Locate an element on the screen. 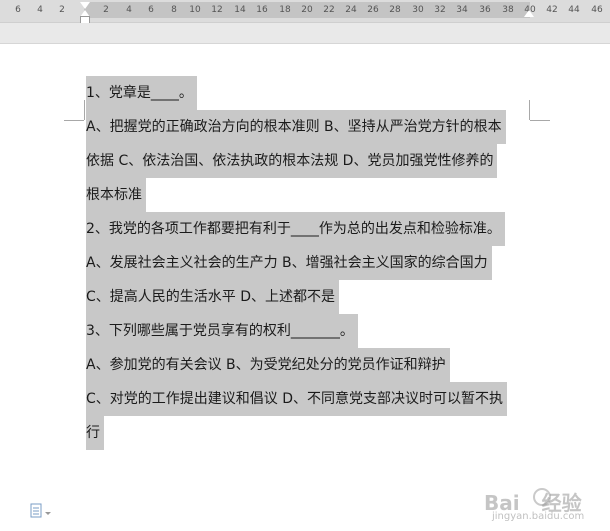  ruler-tick-label: 22 is located at coordinates (329, 10).